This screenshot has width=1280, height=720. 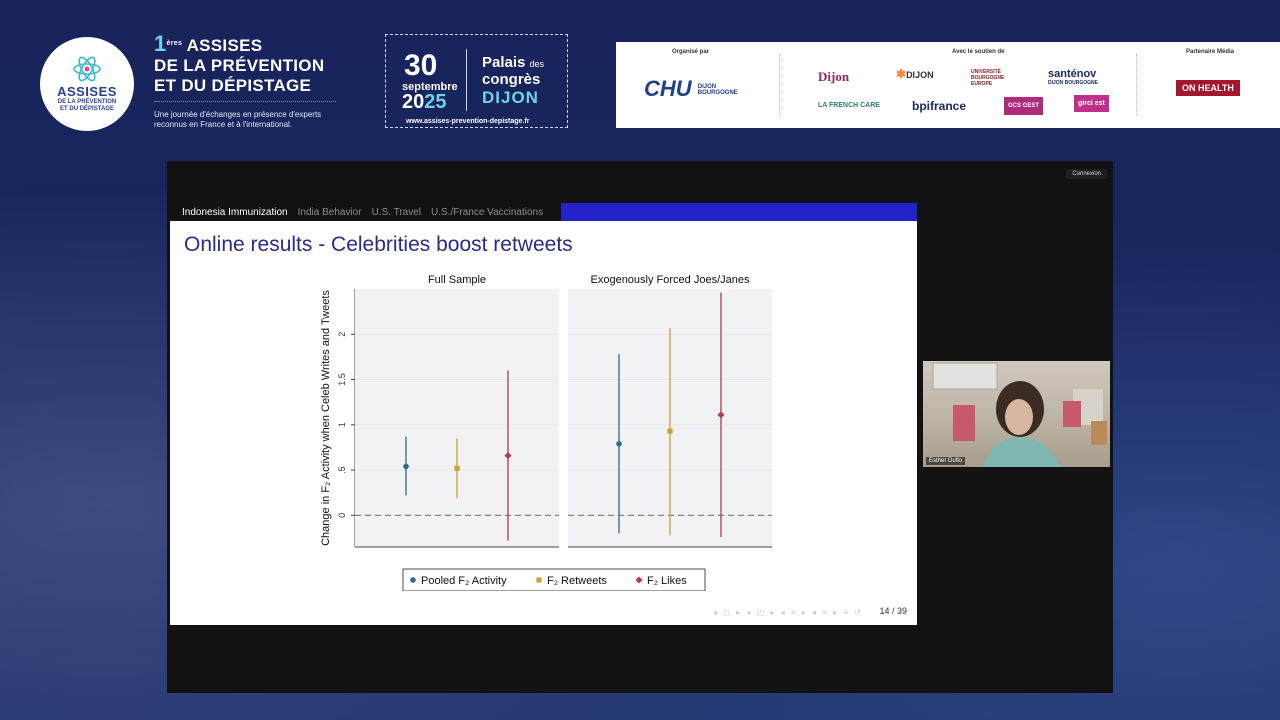 I want to click on event-logo: ASSISES DE LA PRÉVENTION ET DU DÉPISTAGE, so click(x=87, y=84).